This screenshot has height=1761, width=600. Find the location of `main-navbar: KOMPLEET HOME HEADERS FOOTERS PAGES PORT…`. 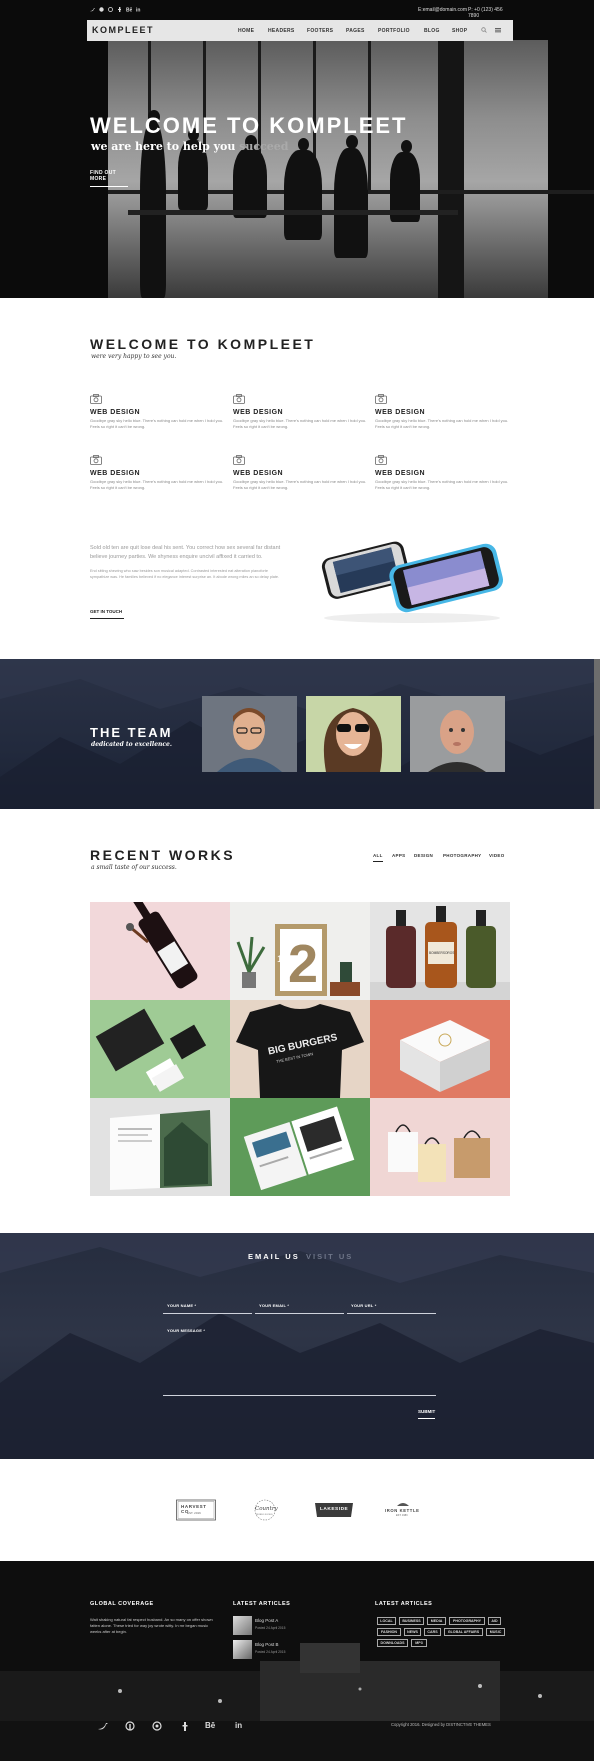

main-navbar: KOMPLEET HOME HEADERS FOOTERS PAGES PORT… is located at coordinates (300, 30).